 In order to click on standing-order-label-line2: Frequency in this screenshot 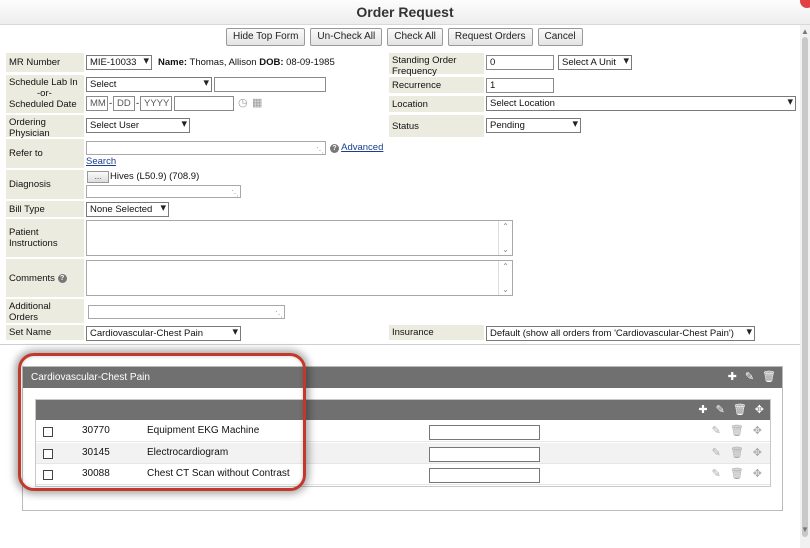, I will do `click(414, 71)`.